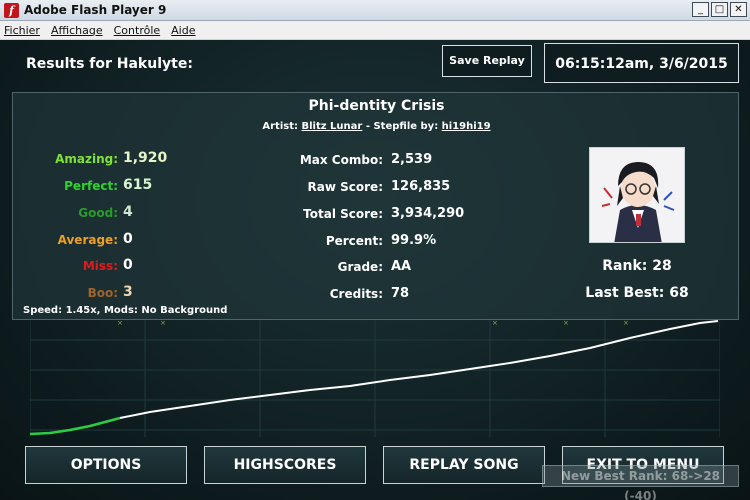  I want to click on judge-value-boo: 3, so click(128, 292).